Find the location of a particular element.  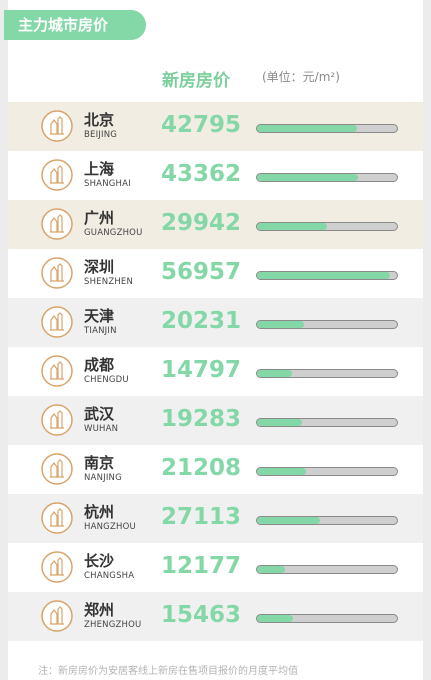

price-value: 14797 is located at coordinates (201, 370).